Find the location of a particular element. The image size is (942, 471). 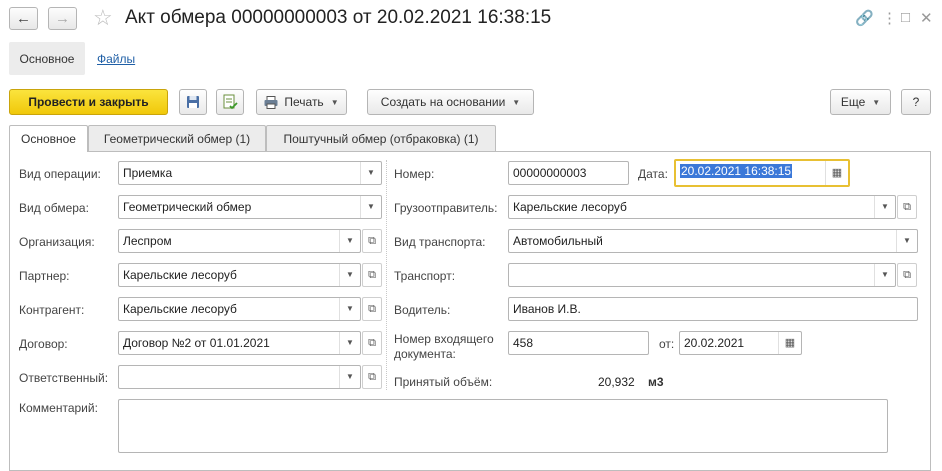

incoming-date-label: от: is located at coordinates (667, 344).